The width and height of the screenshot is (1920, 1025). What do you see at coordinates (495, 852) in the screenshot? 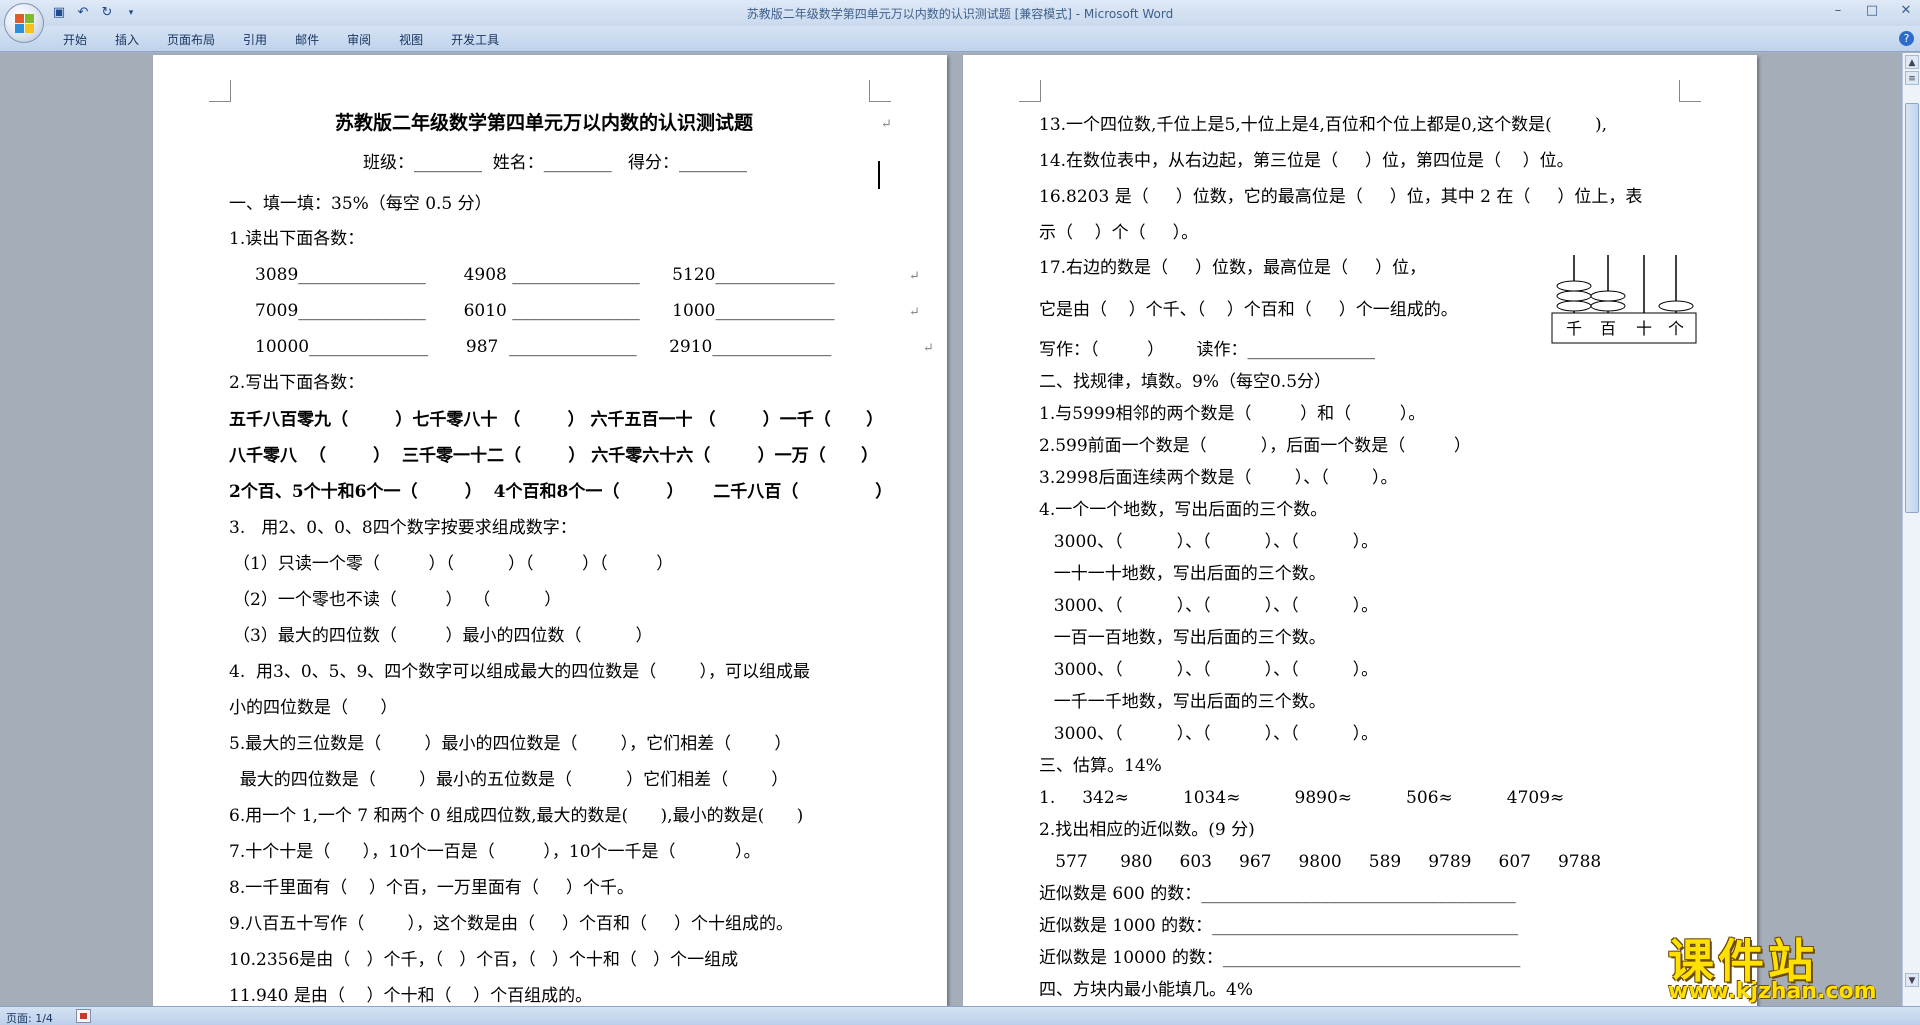
I see `question-text: 7.十个十是（ ），10个一百是（ ），10个一千是（ ）。` at bounding box center [495, 852].